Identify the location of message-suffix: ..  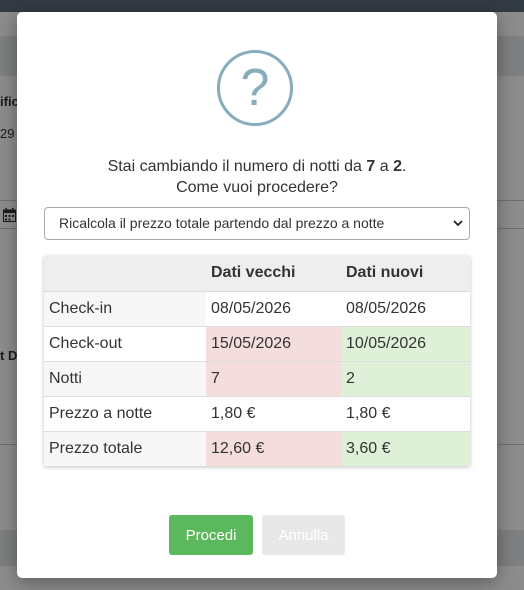
(404, 166).